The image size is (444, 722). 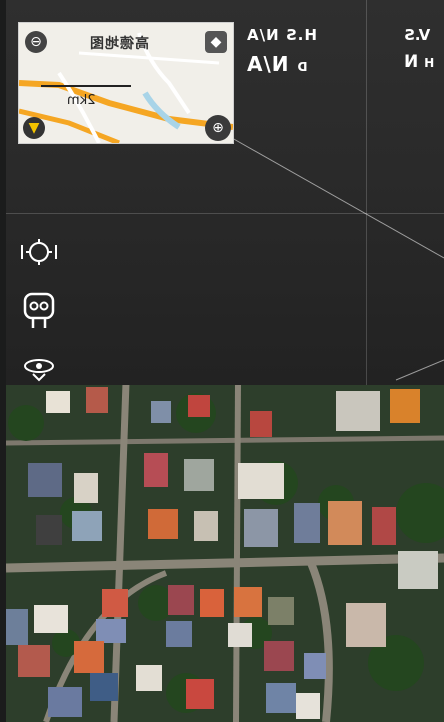 I want to click on mini-map: ⊖ 高德地图 ◆ 2km ▼ ⊕, so click(x=126, y=83).